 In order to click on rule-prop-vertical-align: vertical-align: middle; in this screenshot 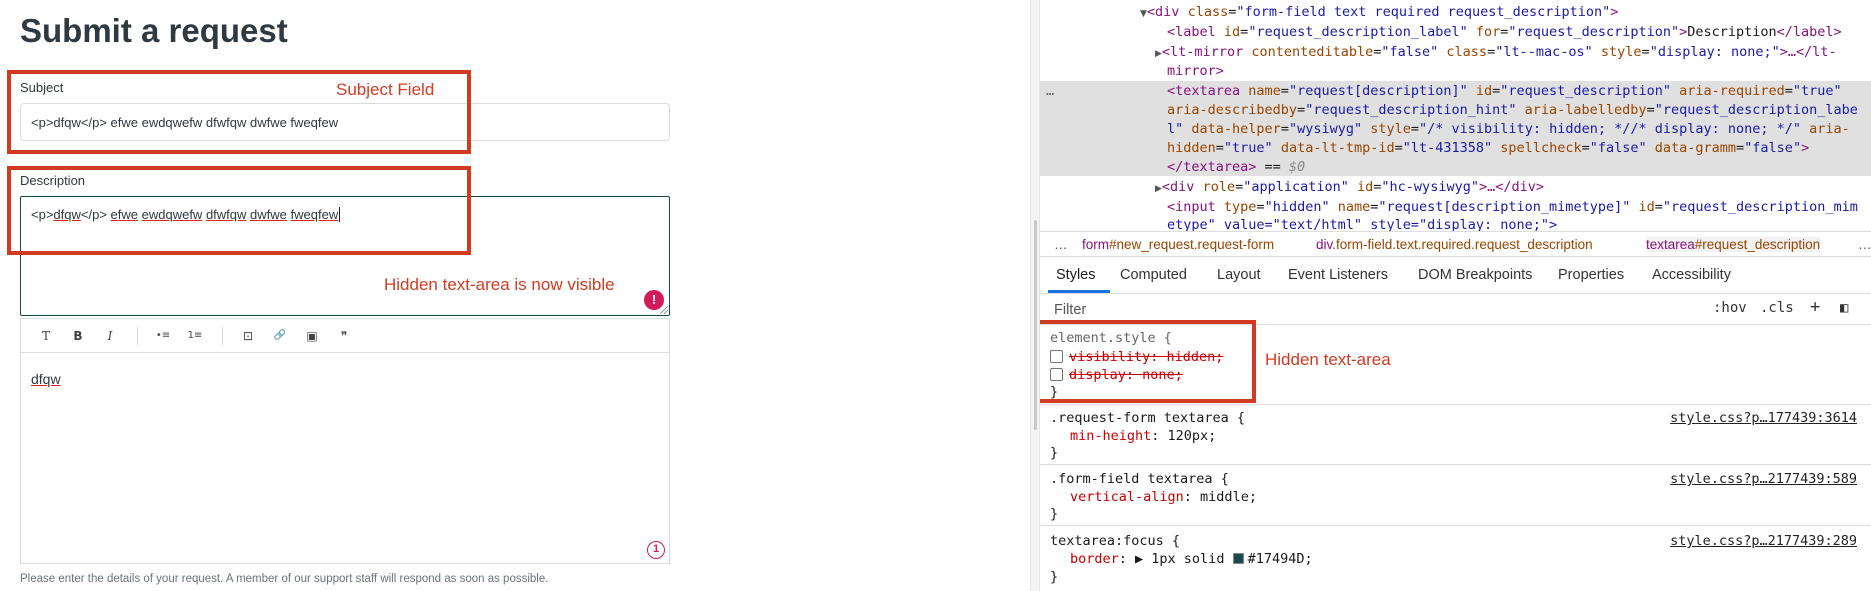, I will do `click(1163, 497)`.